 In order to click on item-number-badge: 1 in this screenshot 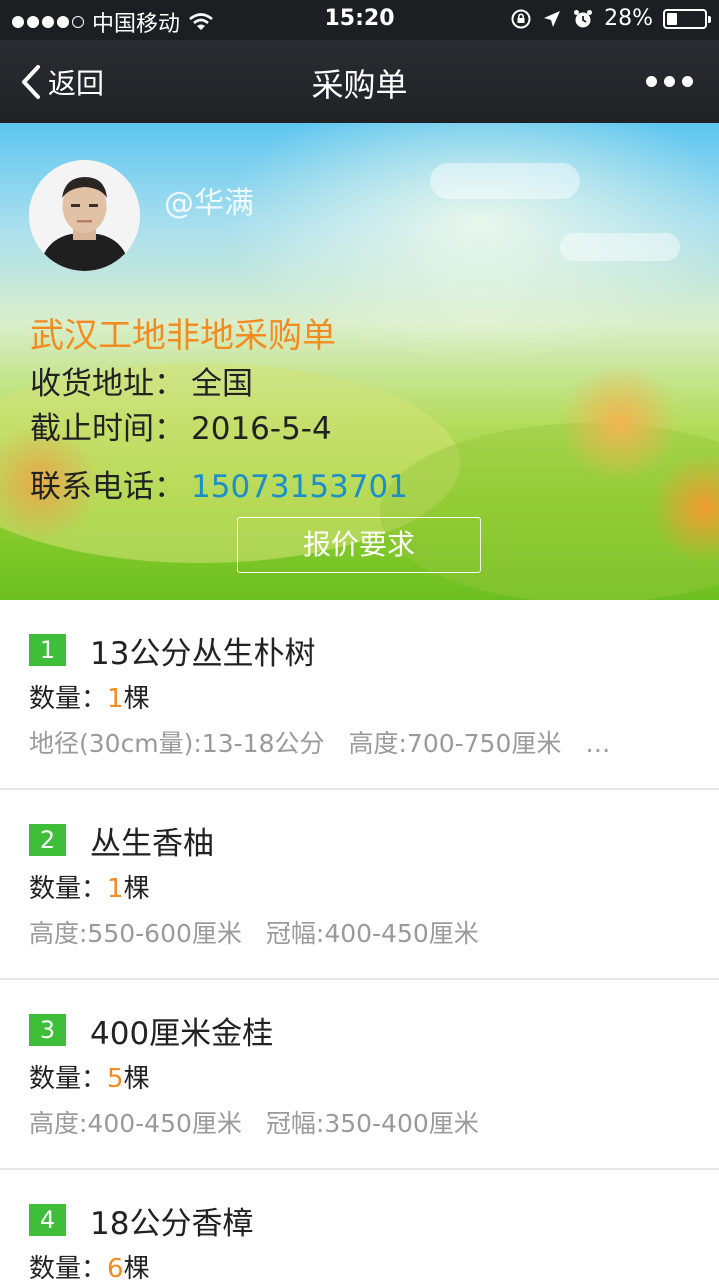, I will do `click(47, 650)`.